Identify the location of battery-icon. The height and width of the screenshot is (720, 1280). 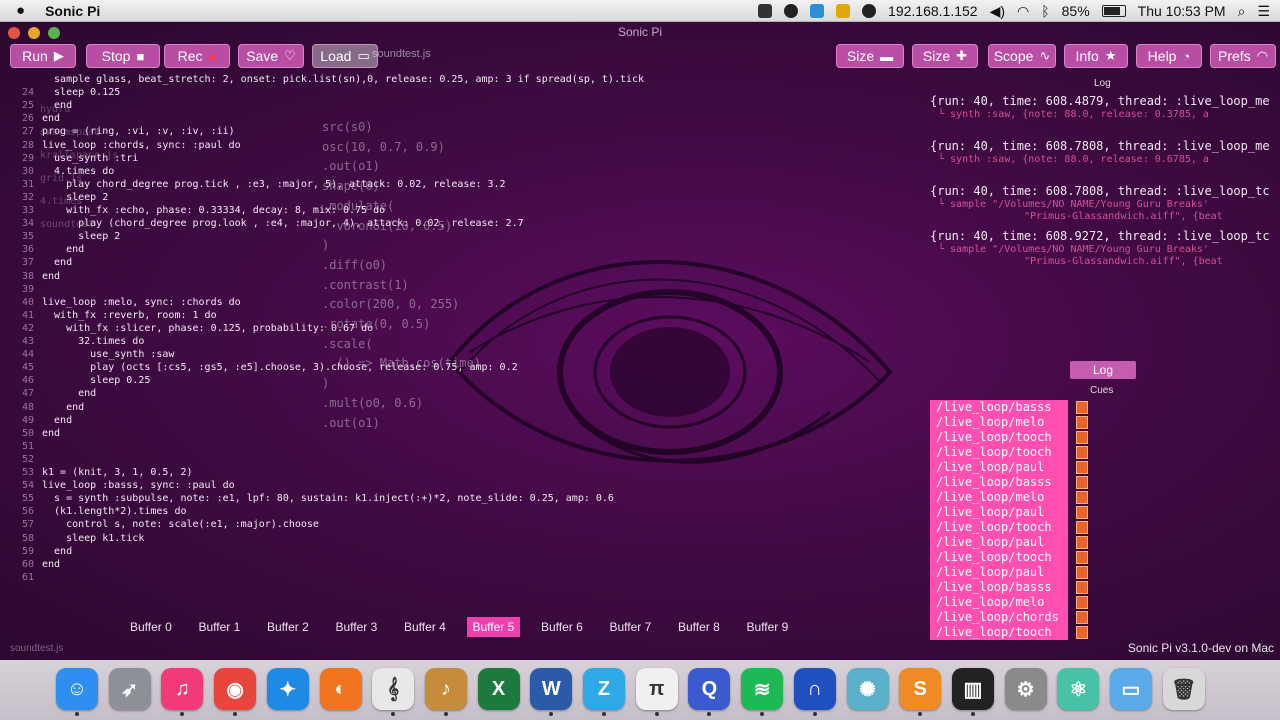
(1113, 11).